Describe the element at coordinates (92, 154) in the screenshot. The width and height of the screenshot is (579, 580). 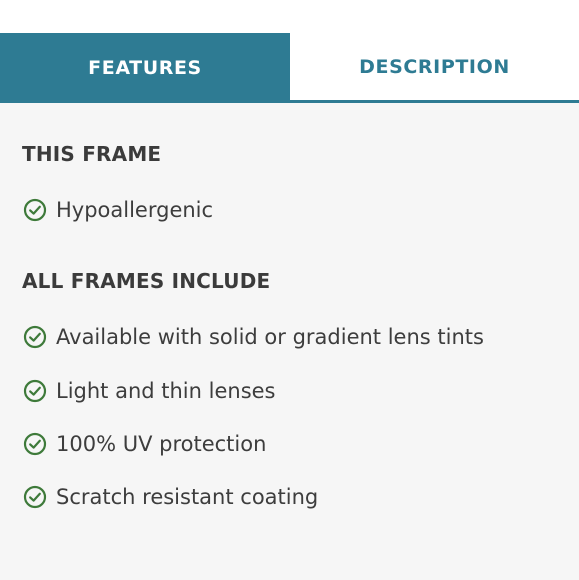
I see `this-frame-heading: THIS FRAME` at that location.